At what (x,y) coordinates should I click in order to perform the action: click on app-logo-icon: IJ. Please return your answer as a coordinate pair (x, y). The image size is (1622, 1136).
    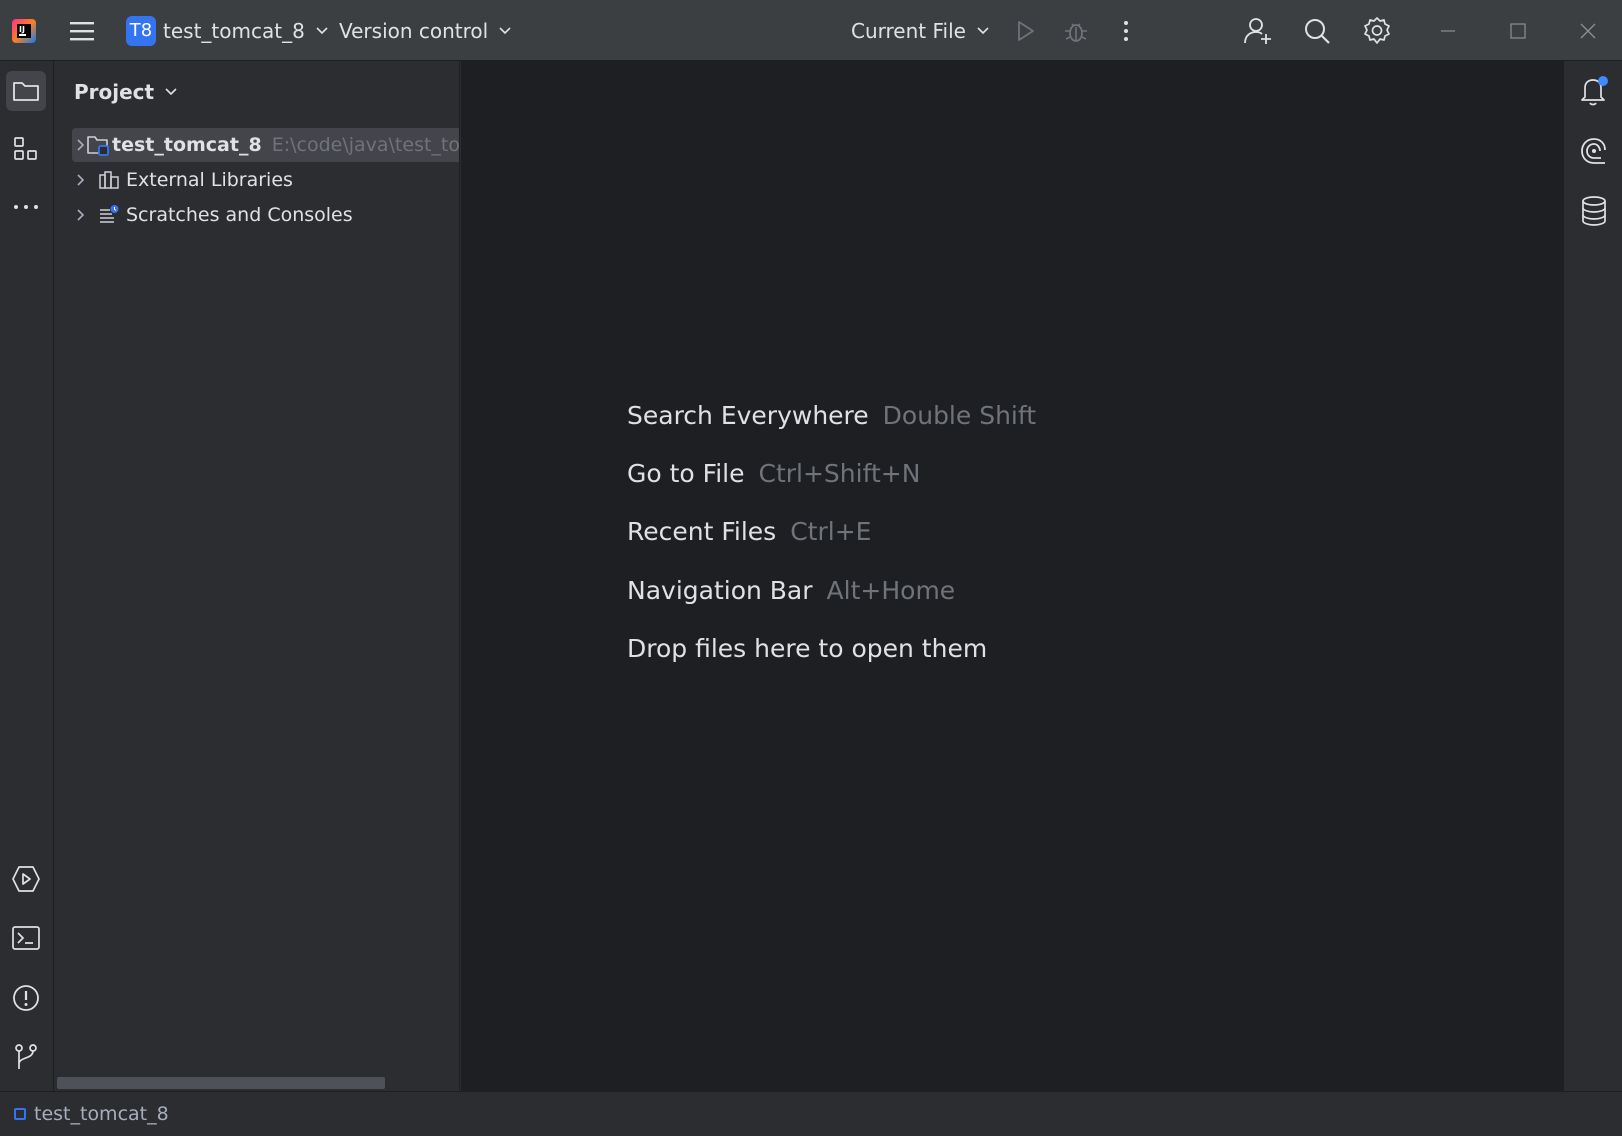
    Looking at the image, I should click on (24, 30).